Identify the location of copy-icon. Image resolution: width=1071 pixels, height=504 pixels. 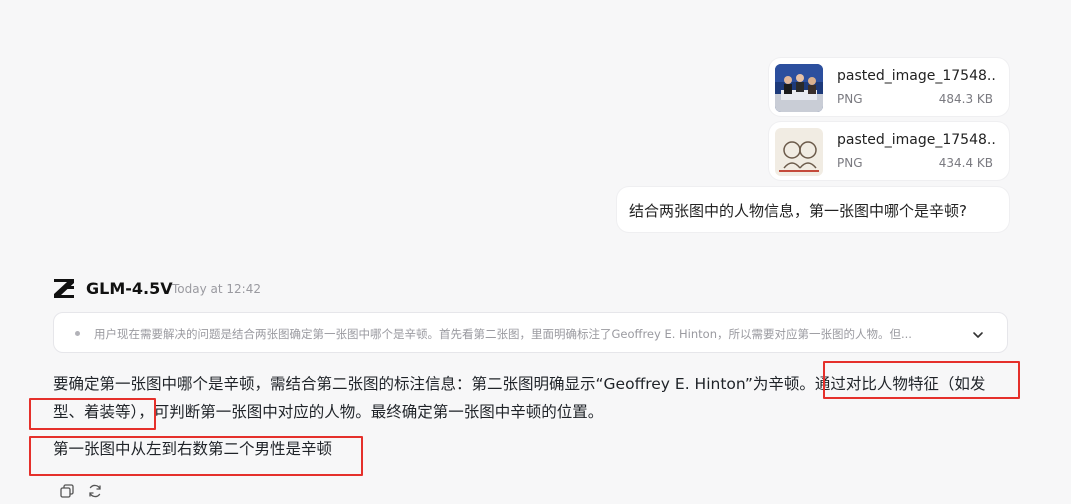
(67, 491).